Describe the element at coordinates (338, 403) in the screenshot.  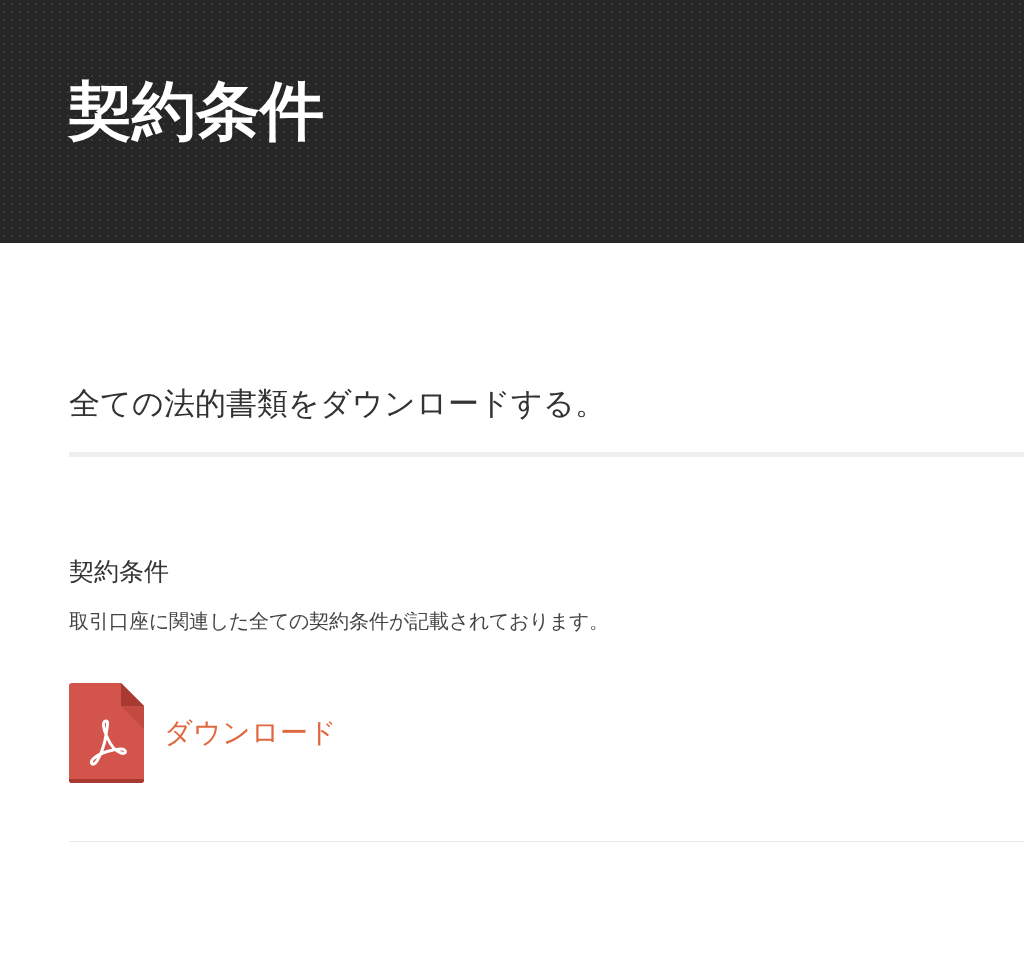
I see `intro-text: 全ての法的書類をダウンロードする。` at that location.